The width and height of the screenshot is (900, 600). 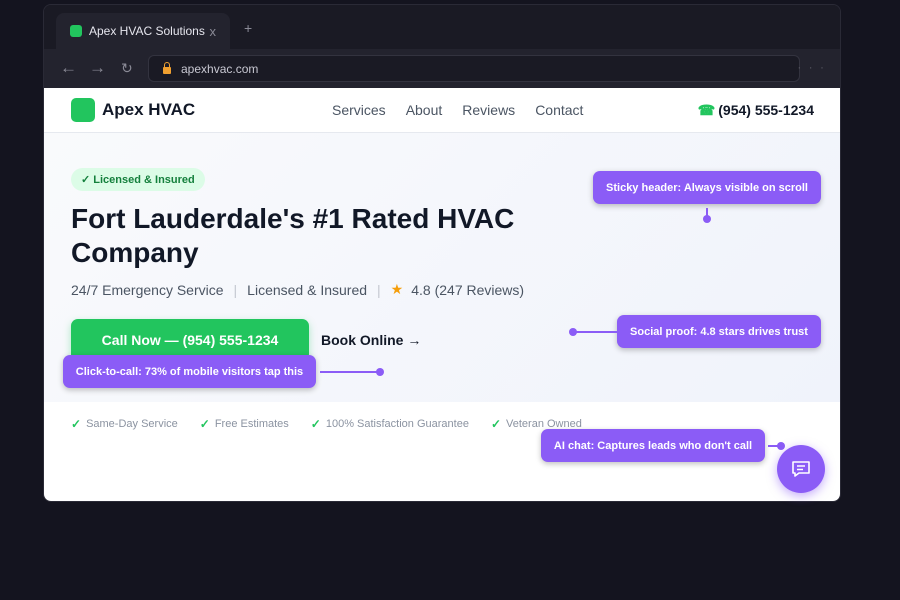 I want to click on url-text: apexhvac.com, so click(x=220, y=68).